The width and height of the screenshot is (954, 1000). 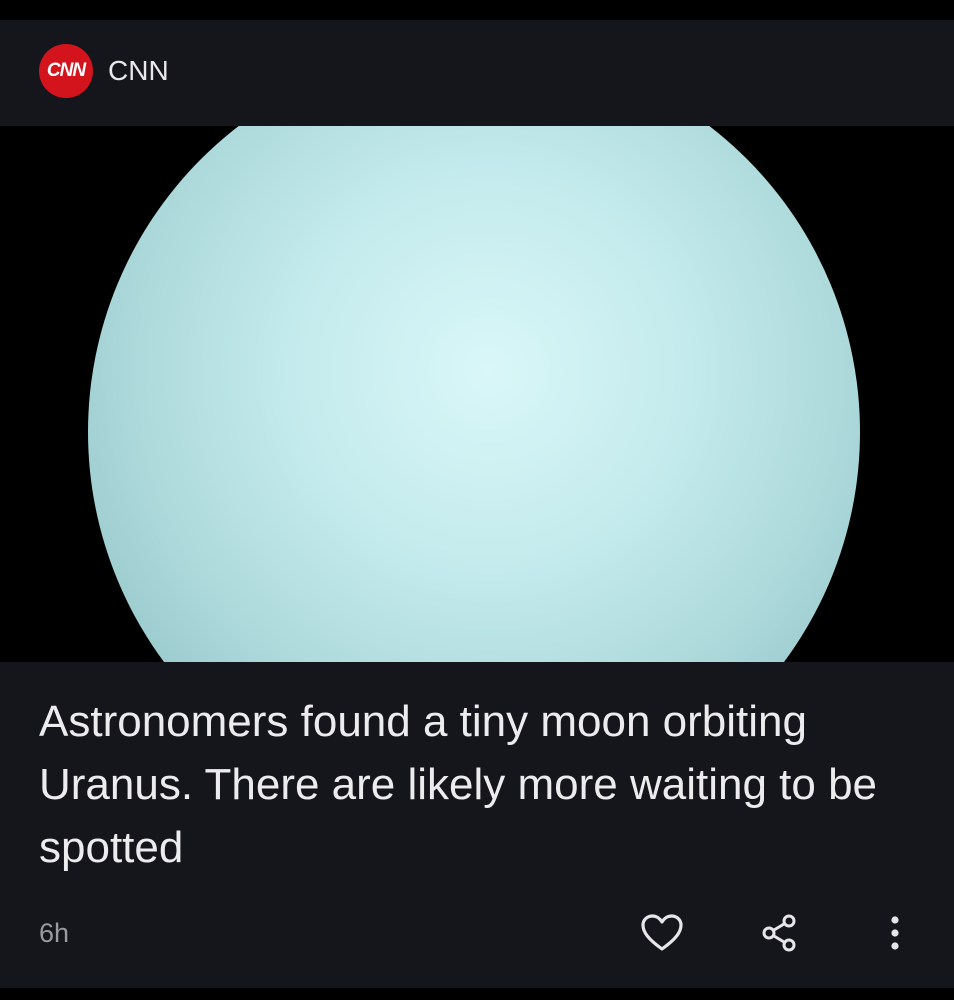 I want to click on heart-icon, so click(x=662, y=932).